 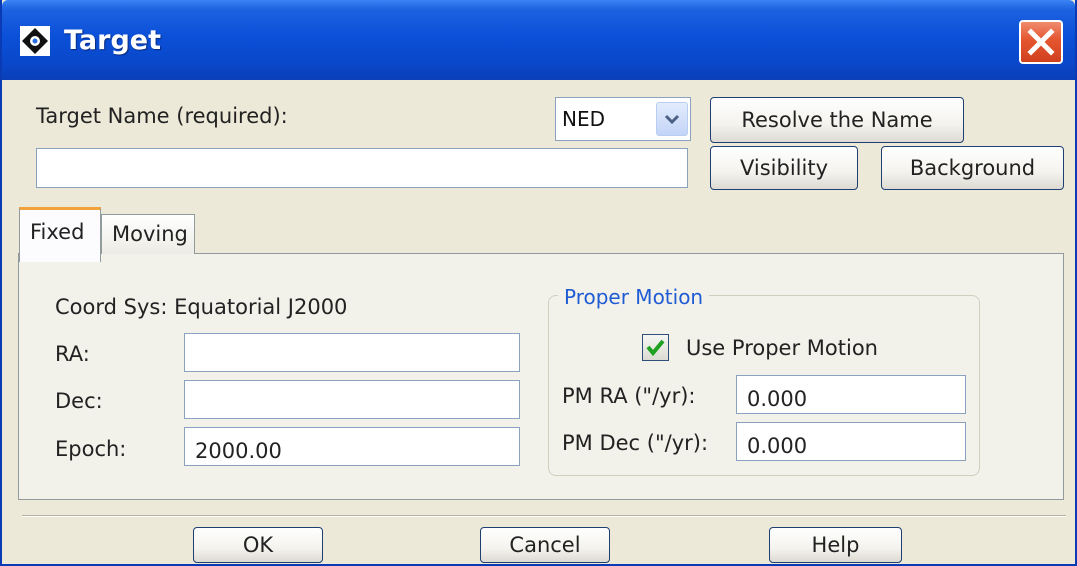 I want to click on title-bar: Target, so click(x=538, y=40).